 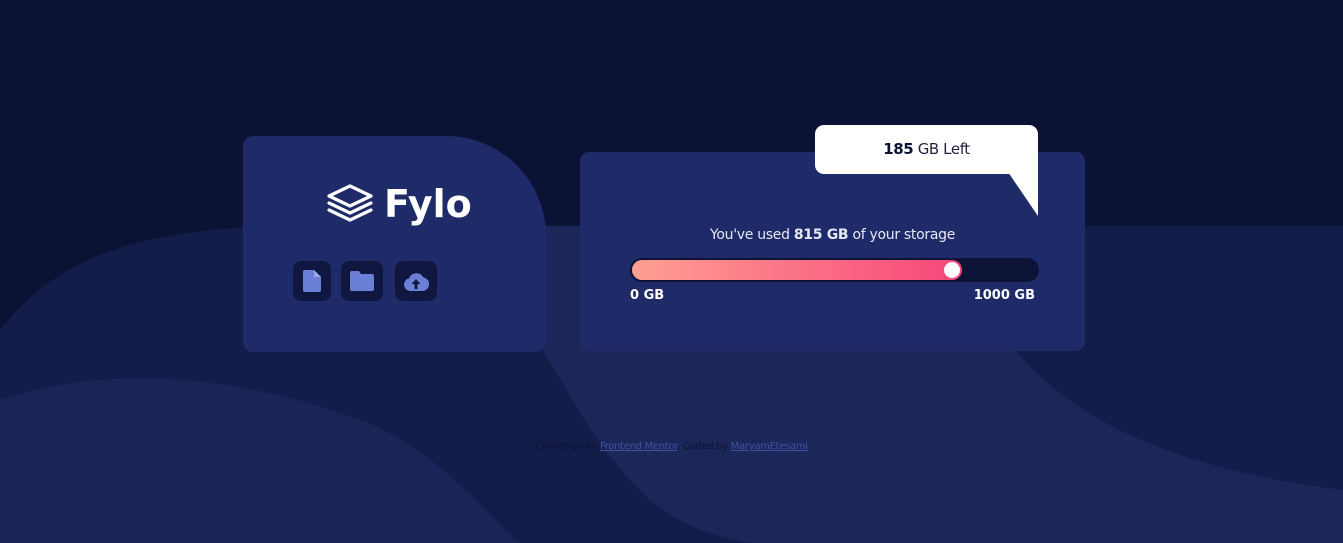 I want to click on brand-logo: Fylo, so click(x=399, y=204).